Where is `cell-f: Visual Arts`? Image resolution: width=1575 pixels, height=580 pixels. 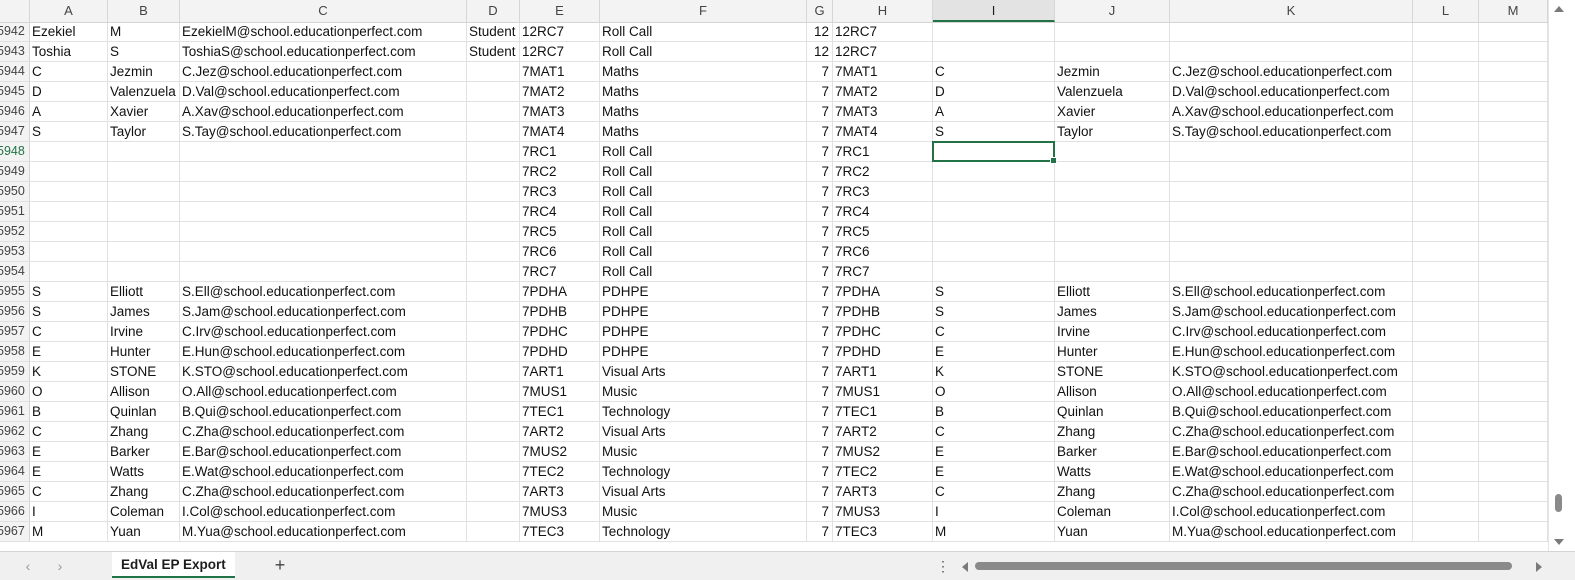 cell-f: Visual Arts is located at coordinates (703, 371).